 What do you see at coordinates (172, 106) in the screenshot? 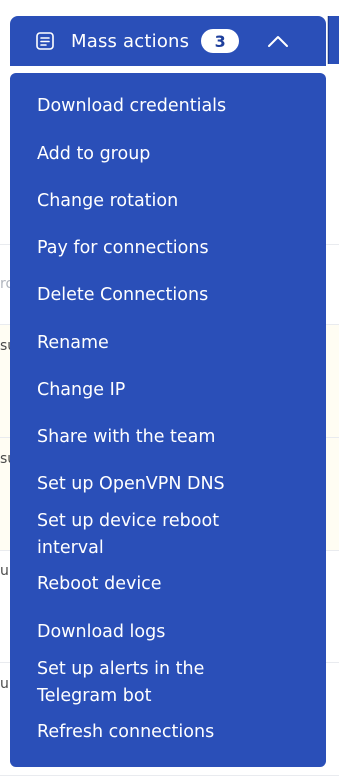
I see `menu-item-download-credentials: Download credentials` at bounding box center [172, 106].